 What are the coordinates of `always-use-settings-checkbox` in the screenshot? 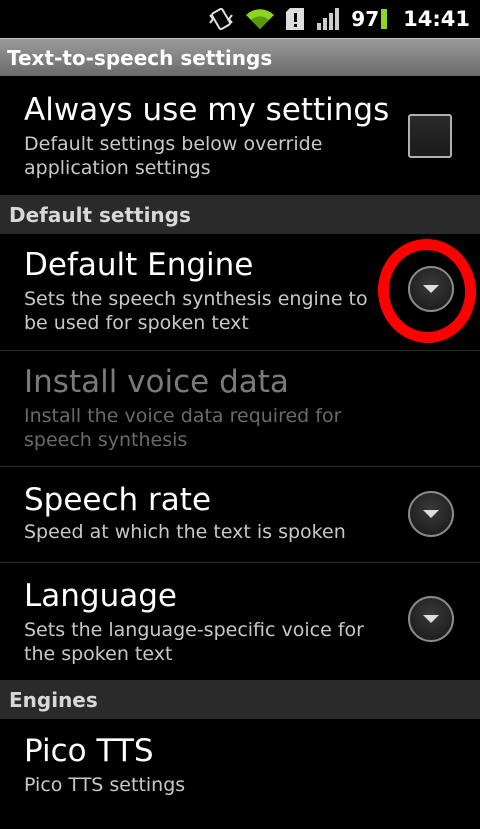 It's located at (430, 136).